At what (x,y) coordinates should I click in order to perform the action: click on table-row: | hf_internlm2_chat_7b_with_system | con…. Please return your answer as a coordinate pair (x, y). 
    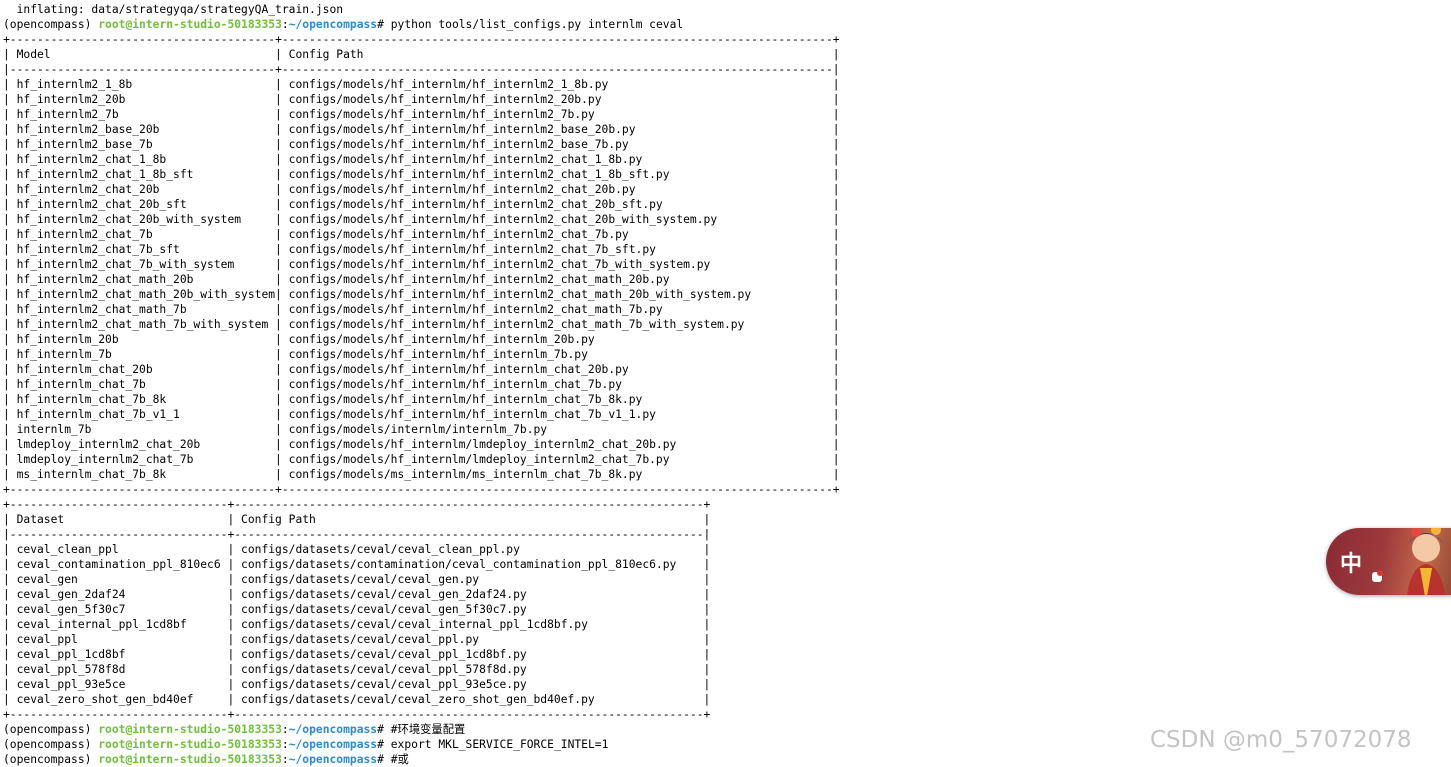
    Looking at the image, I should click on (421, 264).